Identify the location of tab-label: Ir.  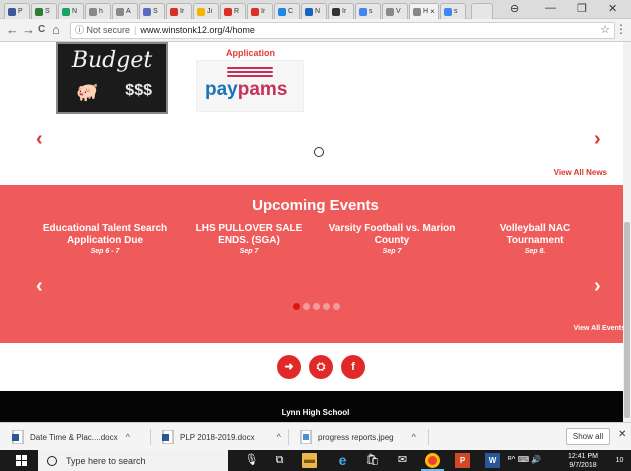
(182, 11).